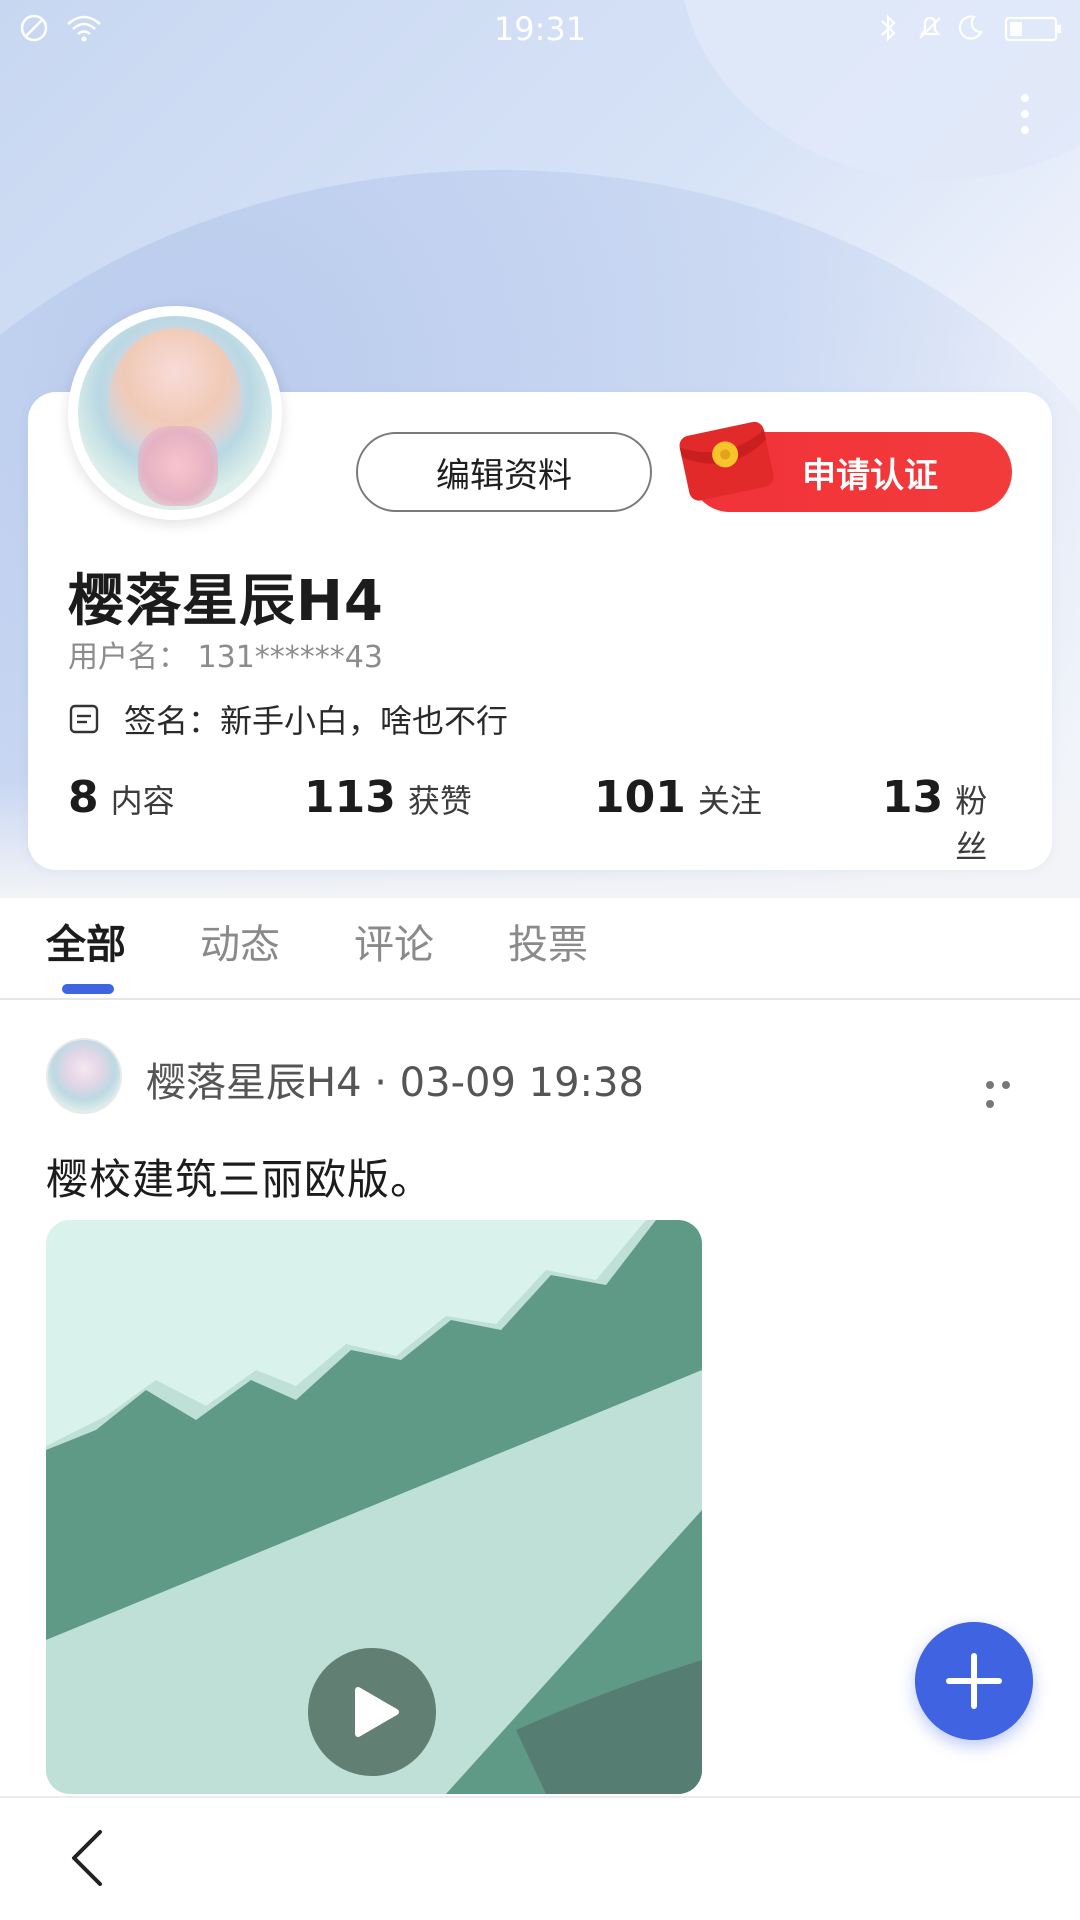 Image resolution: width=1080 pixels, height=1920 pixels. I want to click on stat-likes: 113 获赞, so click(388, 797).